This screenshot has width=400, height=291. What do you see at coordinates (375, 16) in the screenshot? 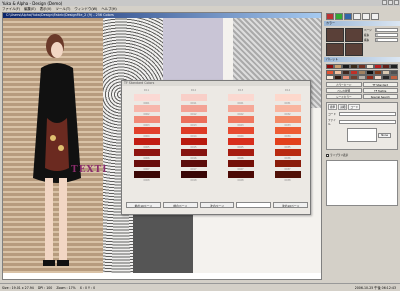
I see `move-icon` at bounding box center [375, 16].